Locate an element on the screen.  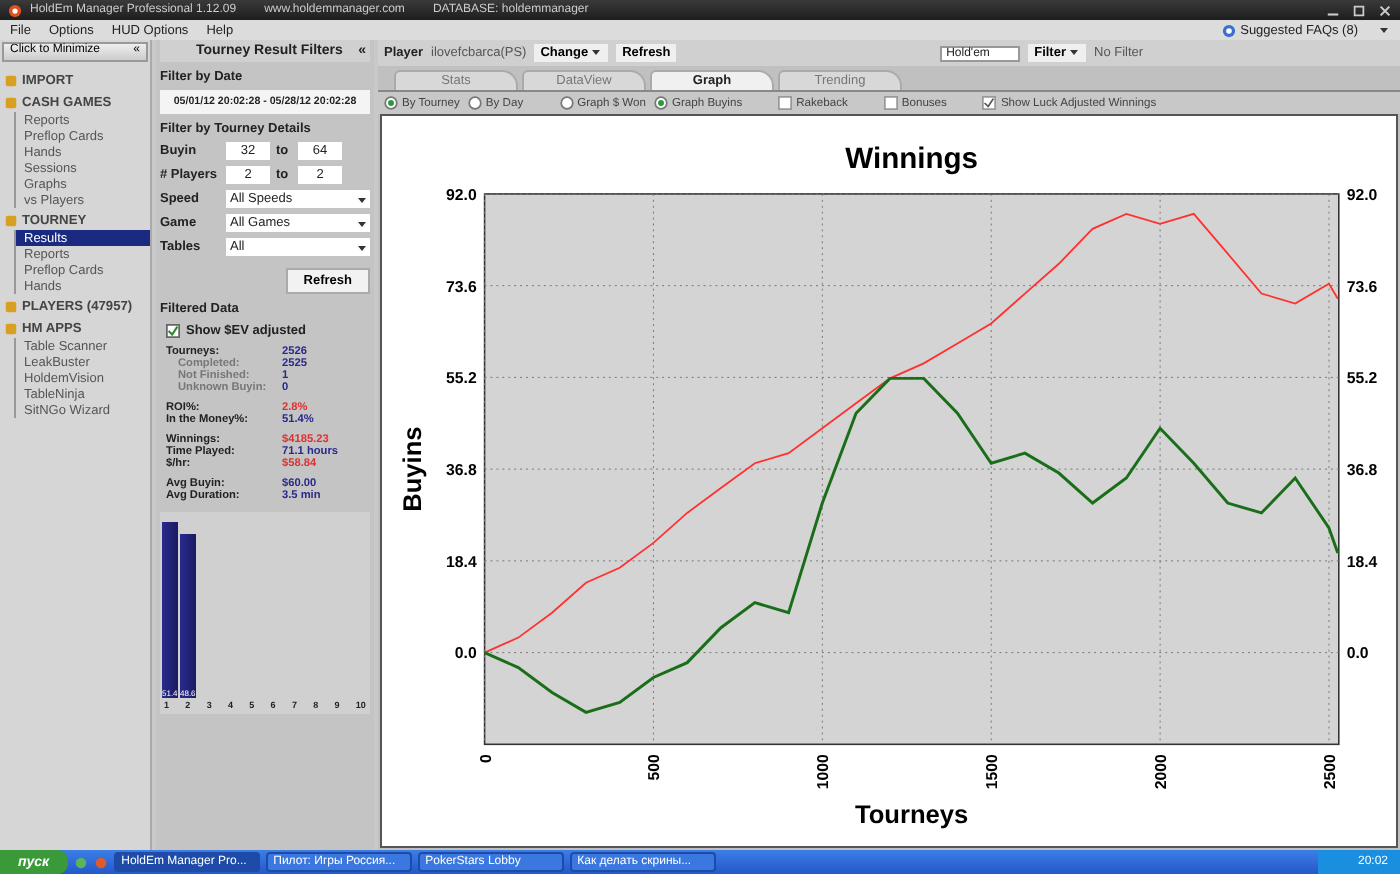
x-tick-label: 2000 is located at coordinates (1161, 772).